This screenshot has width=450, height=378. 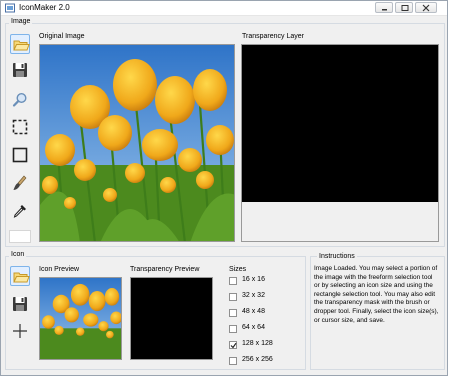 I want to click on crosshair-icon, so click(x=20, y=331).